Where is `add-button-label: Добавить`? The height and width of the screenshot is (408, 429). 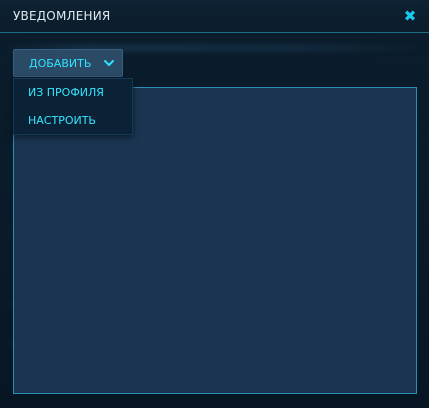 add-button-label: Добавить is located at coordinates (60, 63).